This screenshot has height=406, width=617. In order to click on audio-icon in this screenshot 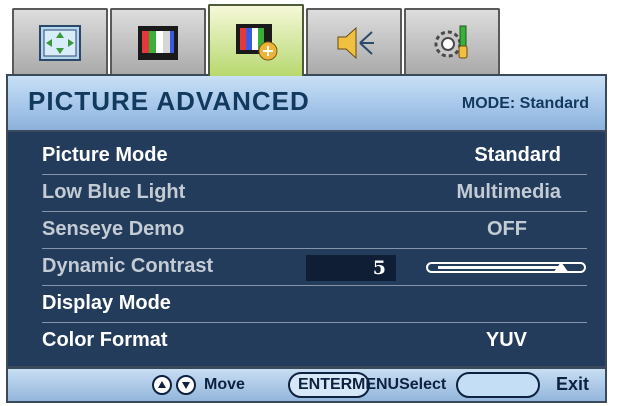, I will do `click(355, 42)`.